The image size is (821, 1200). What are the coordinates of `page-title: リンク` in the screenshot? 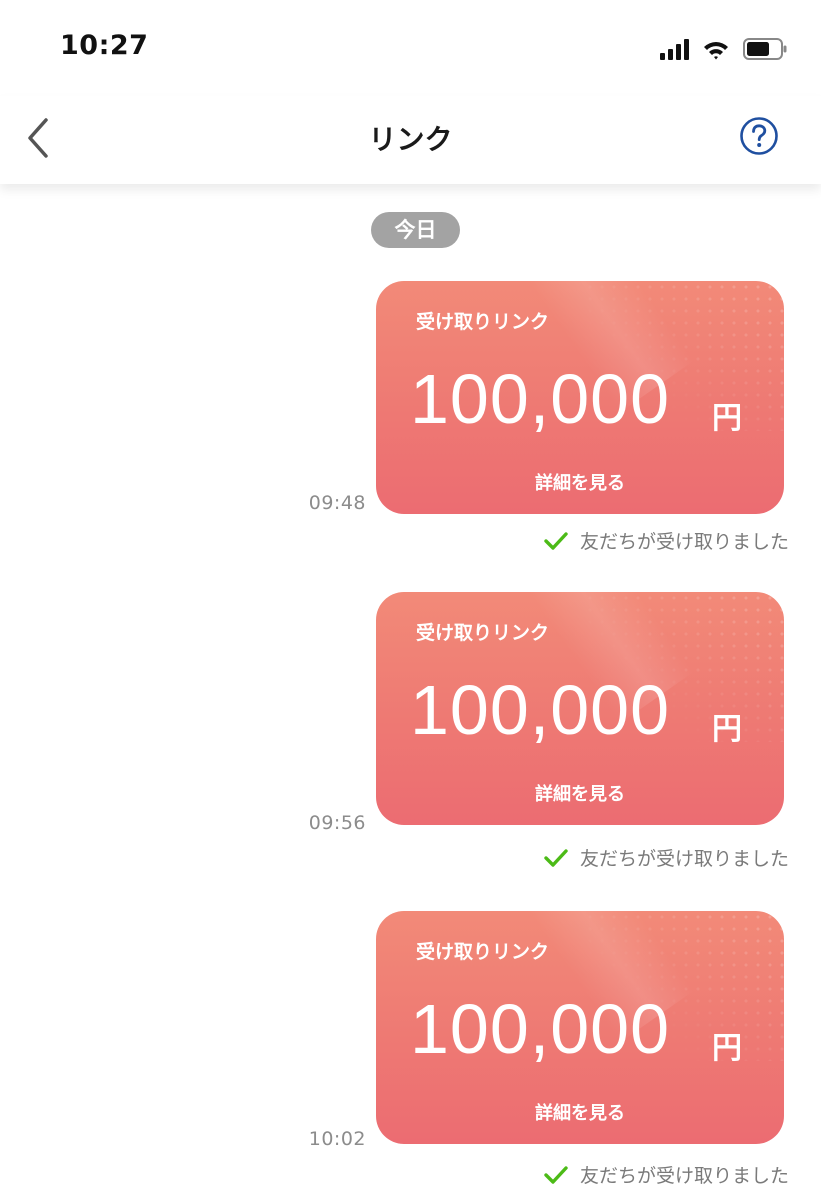 It's located at (410, 139).